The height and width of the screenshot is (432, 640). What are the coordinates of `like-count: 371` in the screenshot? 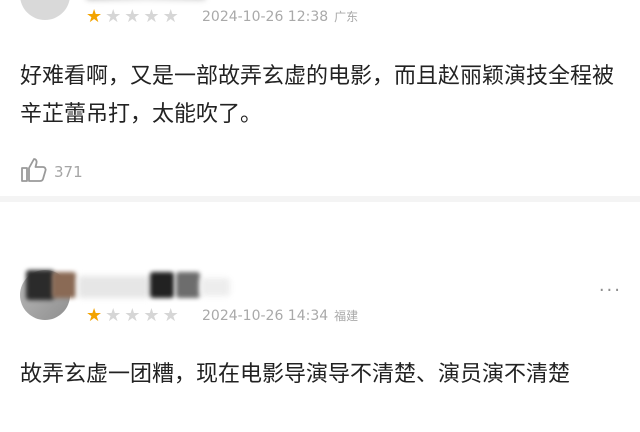 It's located at (68, 172).